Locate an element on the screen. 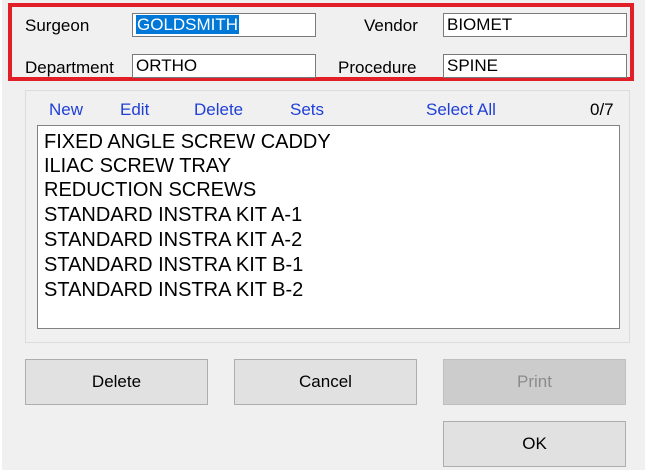  list-item: FIXED ANGLE SCREW CADDY is located at coordinates (187, 142).